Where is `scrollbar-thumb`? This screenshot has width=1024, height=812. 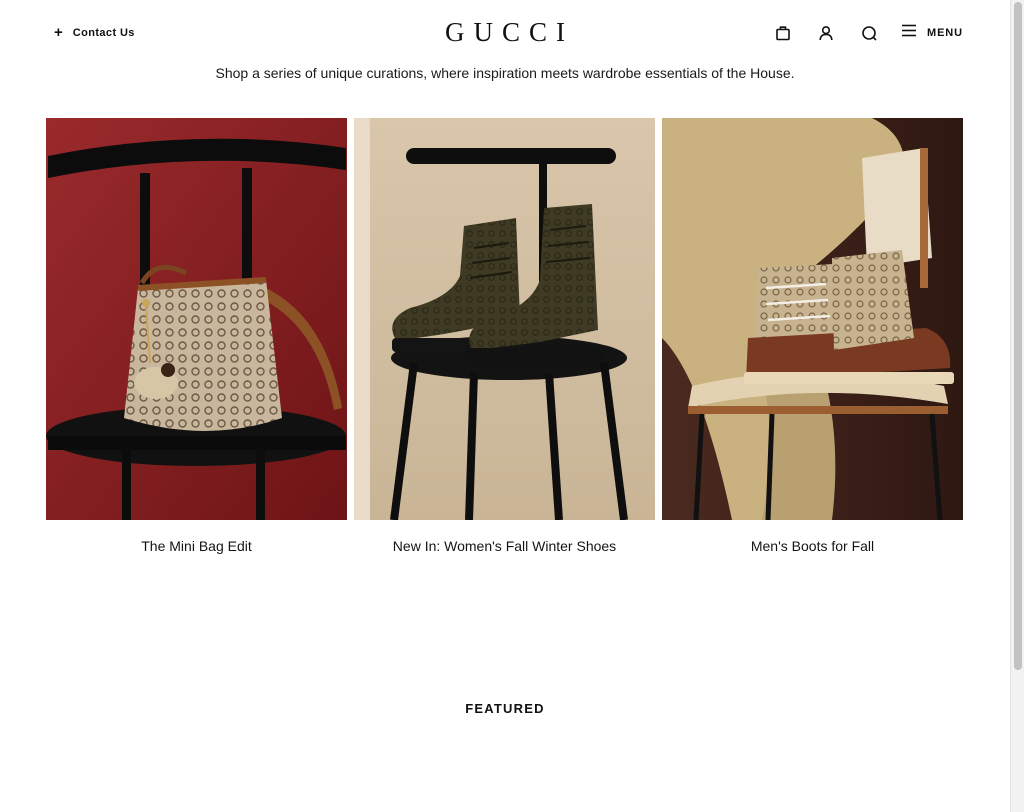 scrollbar-thumb is located at coordinates (1018, 336).